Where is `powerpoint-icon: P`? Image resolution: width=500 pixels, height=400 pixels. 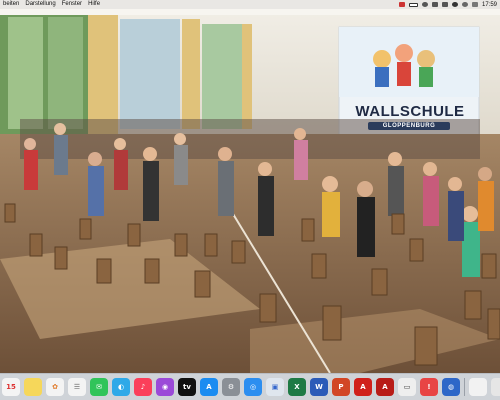
powerpoint-icon: P is located at coordinates (341, 387).